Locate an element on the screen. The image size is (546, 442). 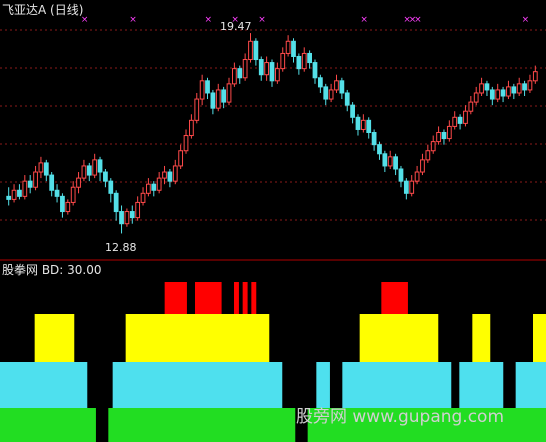
candle is located at coordinates (127, 217).